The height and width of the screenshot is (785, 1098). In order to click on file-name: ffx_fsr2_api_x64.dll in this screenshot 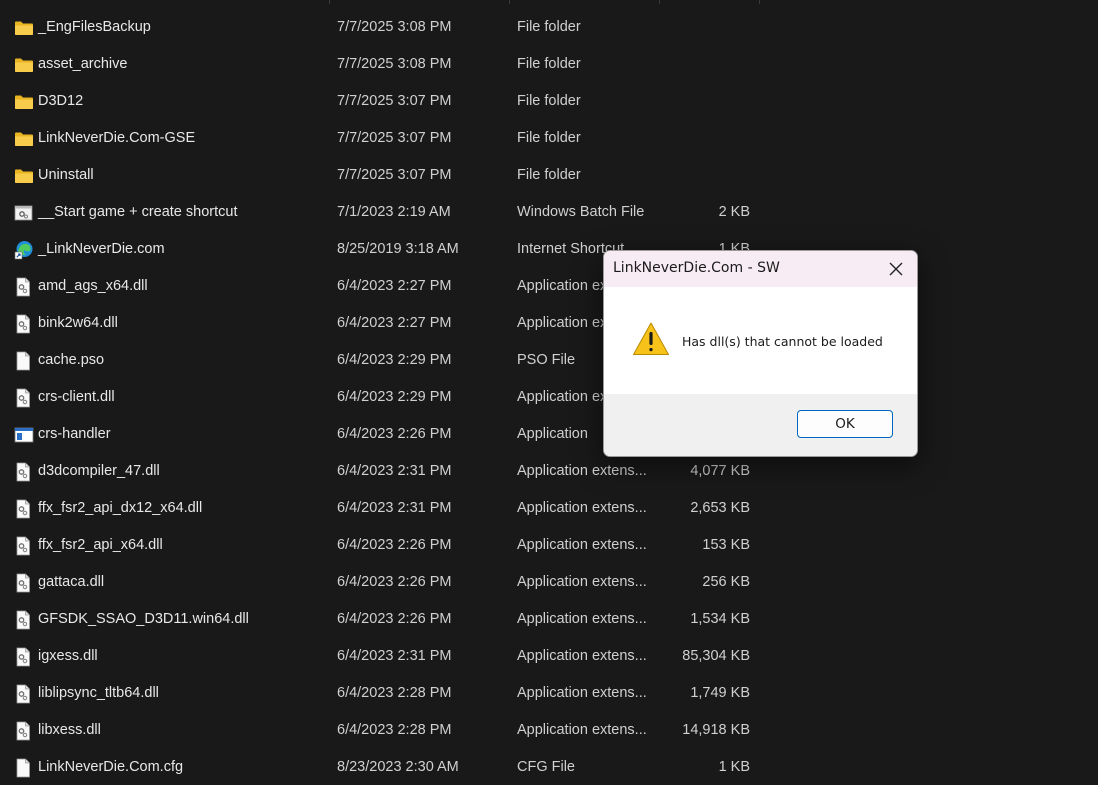, I will do `click(100, 545)`.